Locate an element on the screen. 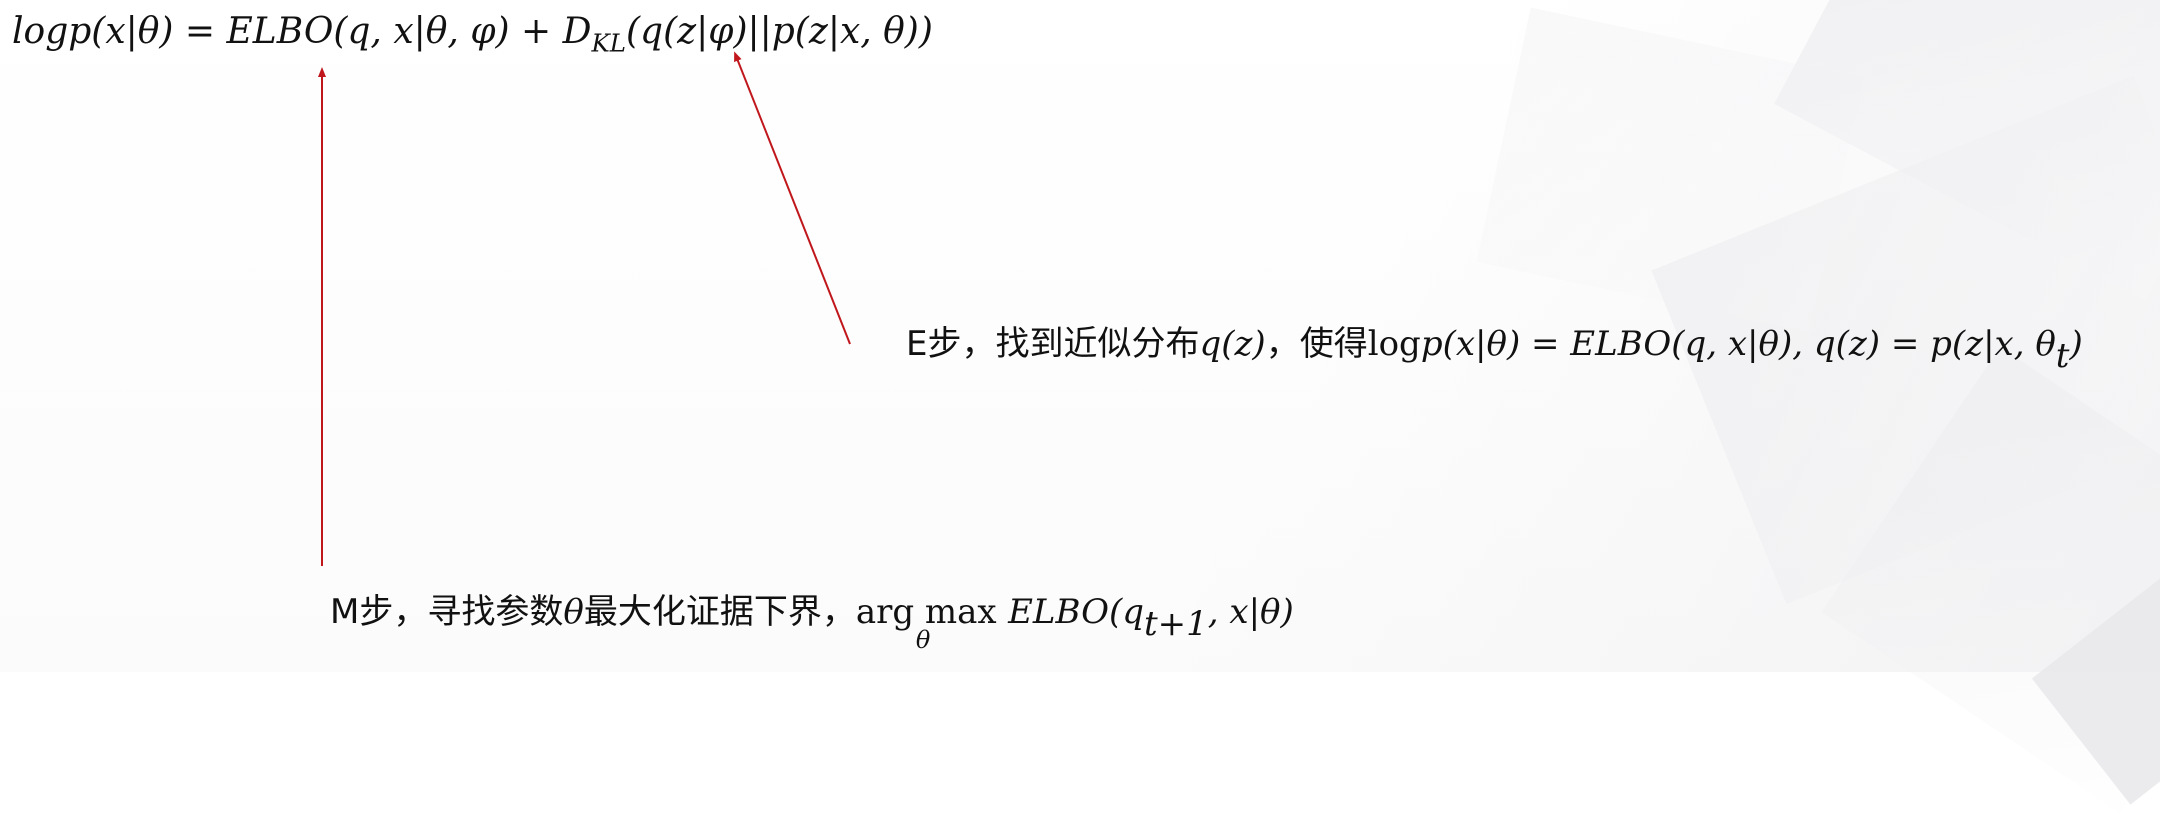 The height and width of the screenshot is (813, 2160). e-step-arrow is located at coordinates (792, 198).